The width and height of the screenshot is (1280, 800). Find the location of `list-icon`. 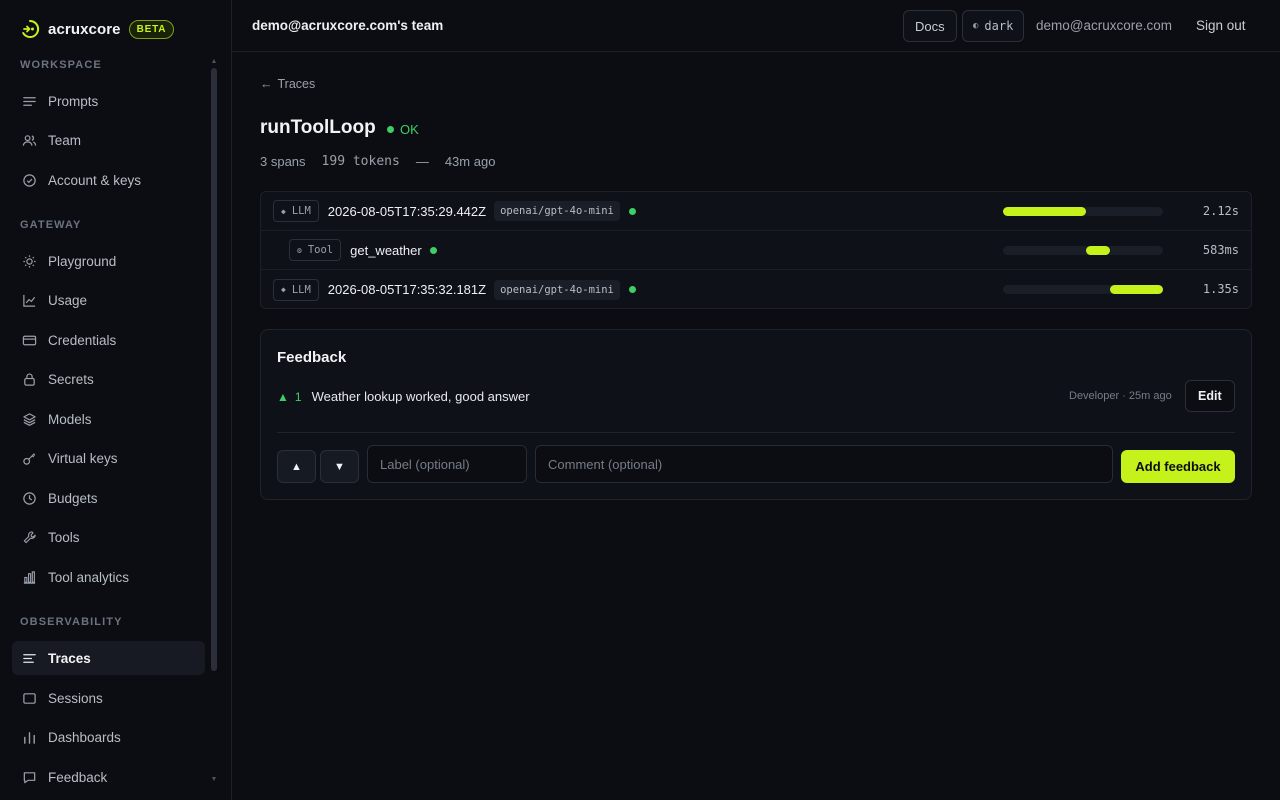

list-icon is located at coordinates (29, 101).